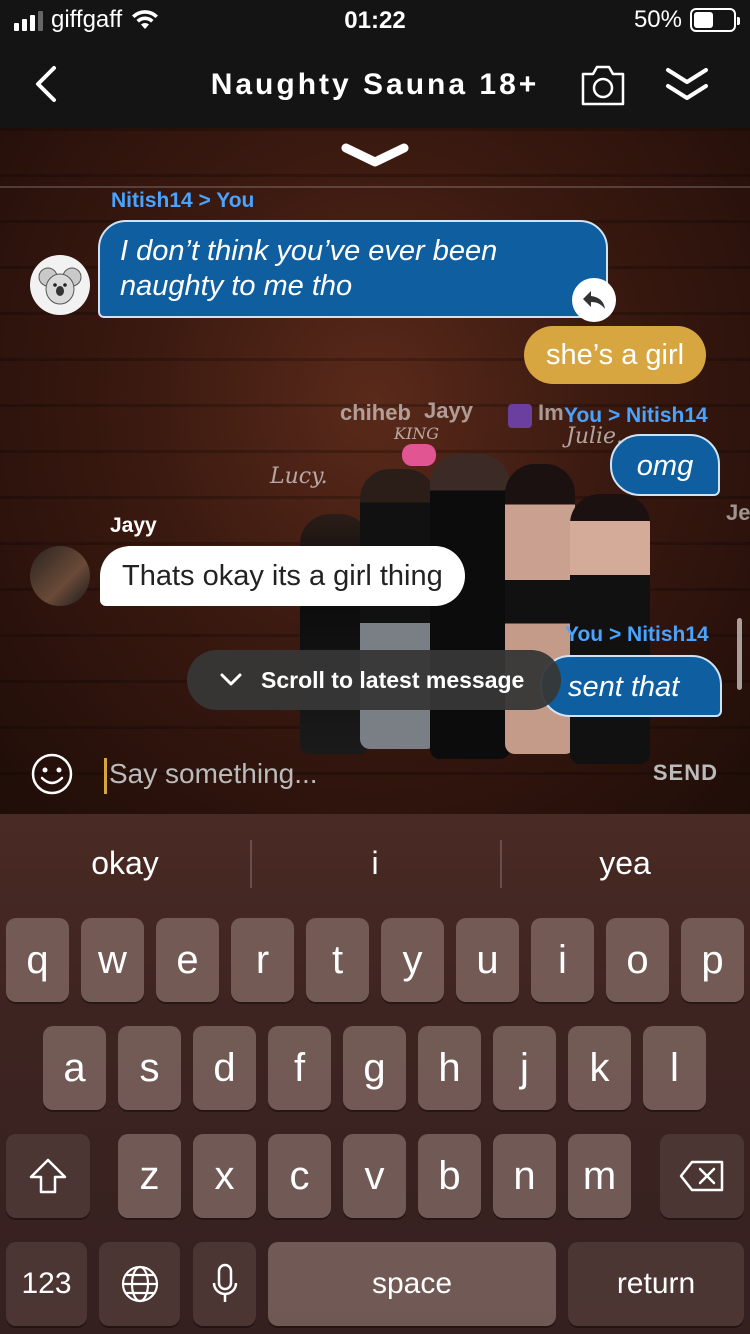 This screenshot has width=750, height=1334. Describe the element at coordinates (393, 679) in the screenshot. I see `scroll-label: Scroll to latest message` at that location.